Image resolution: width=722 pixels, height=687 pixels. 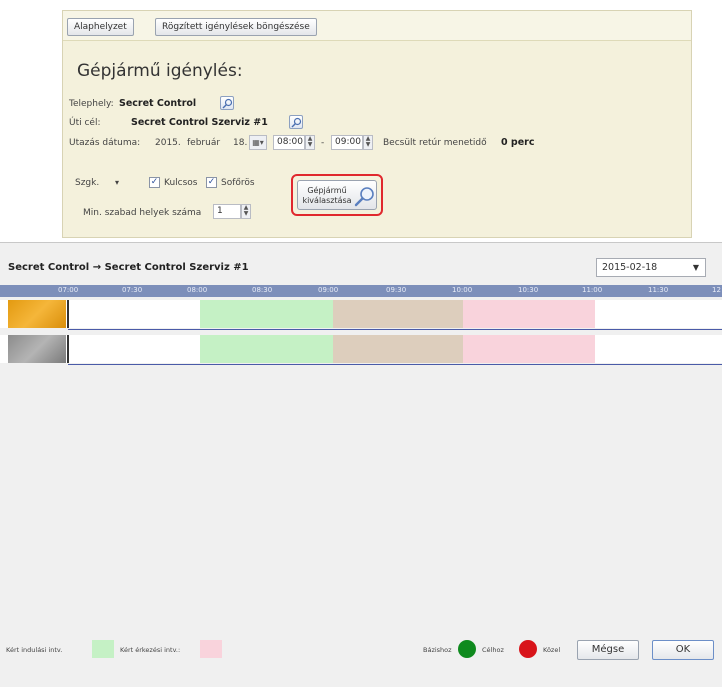 What do you see at coordinates (211, 182) in the screenshot?
I see `driver-checkbox: ✓` at bounding box center [211, 182].